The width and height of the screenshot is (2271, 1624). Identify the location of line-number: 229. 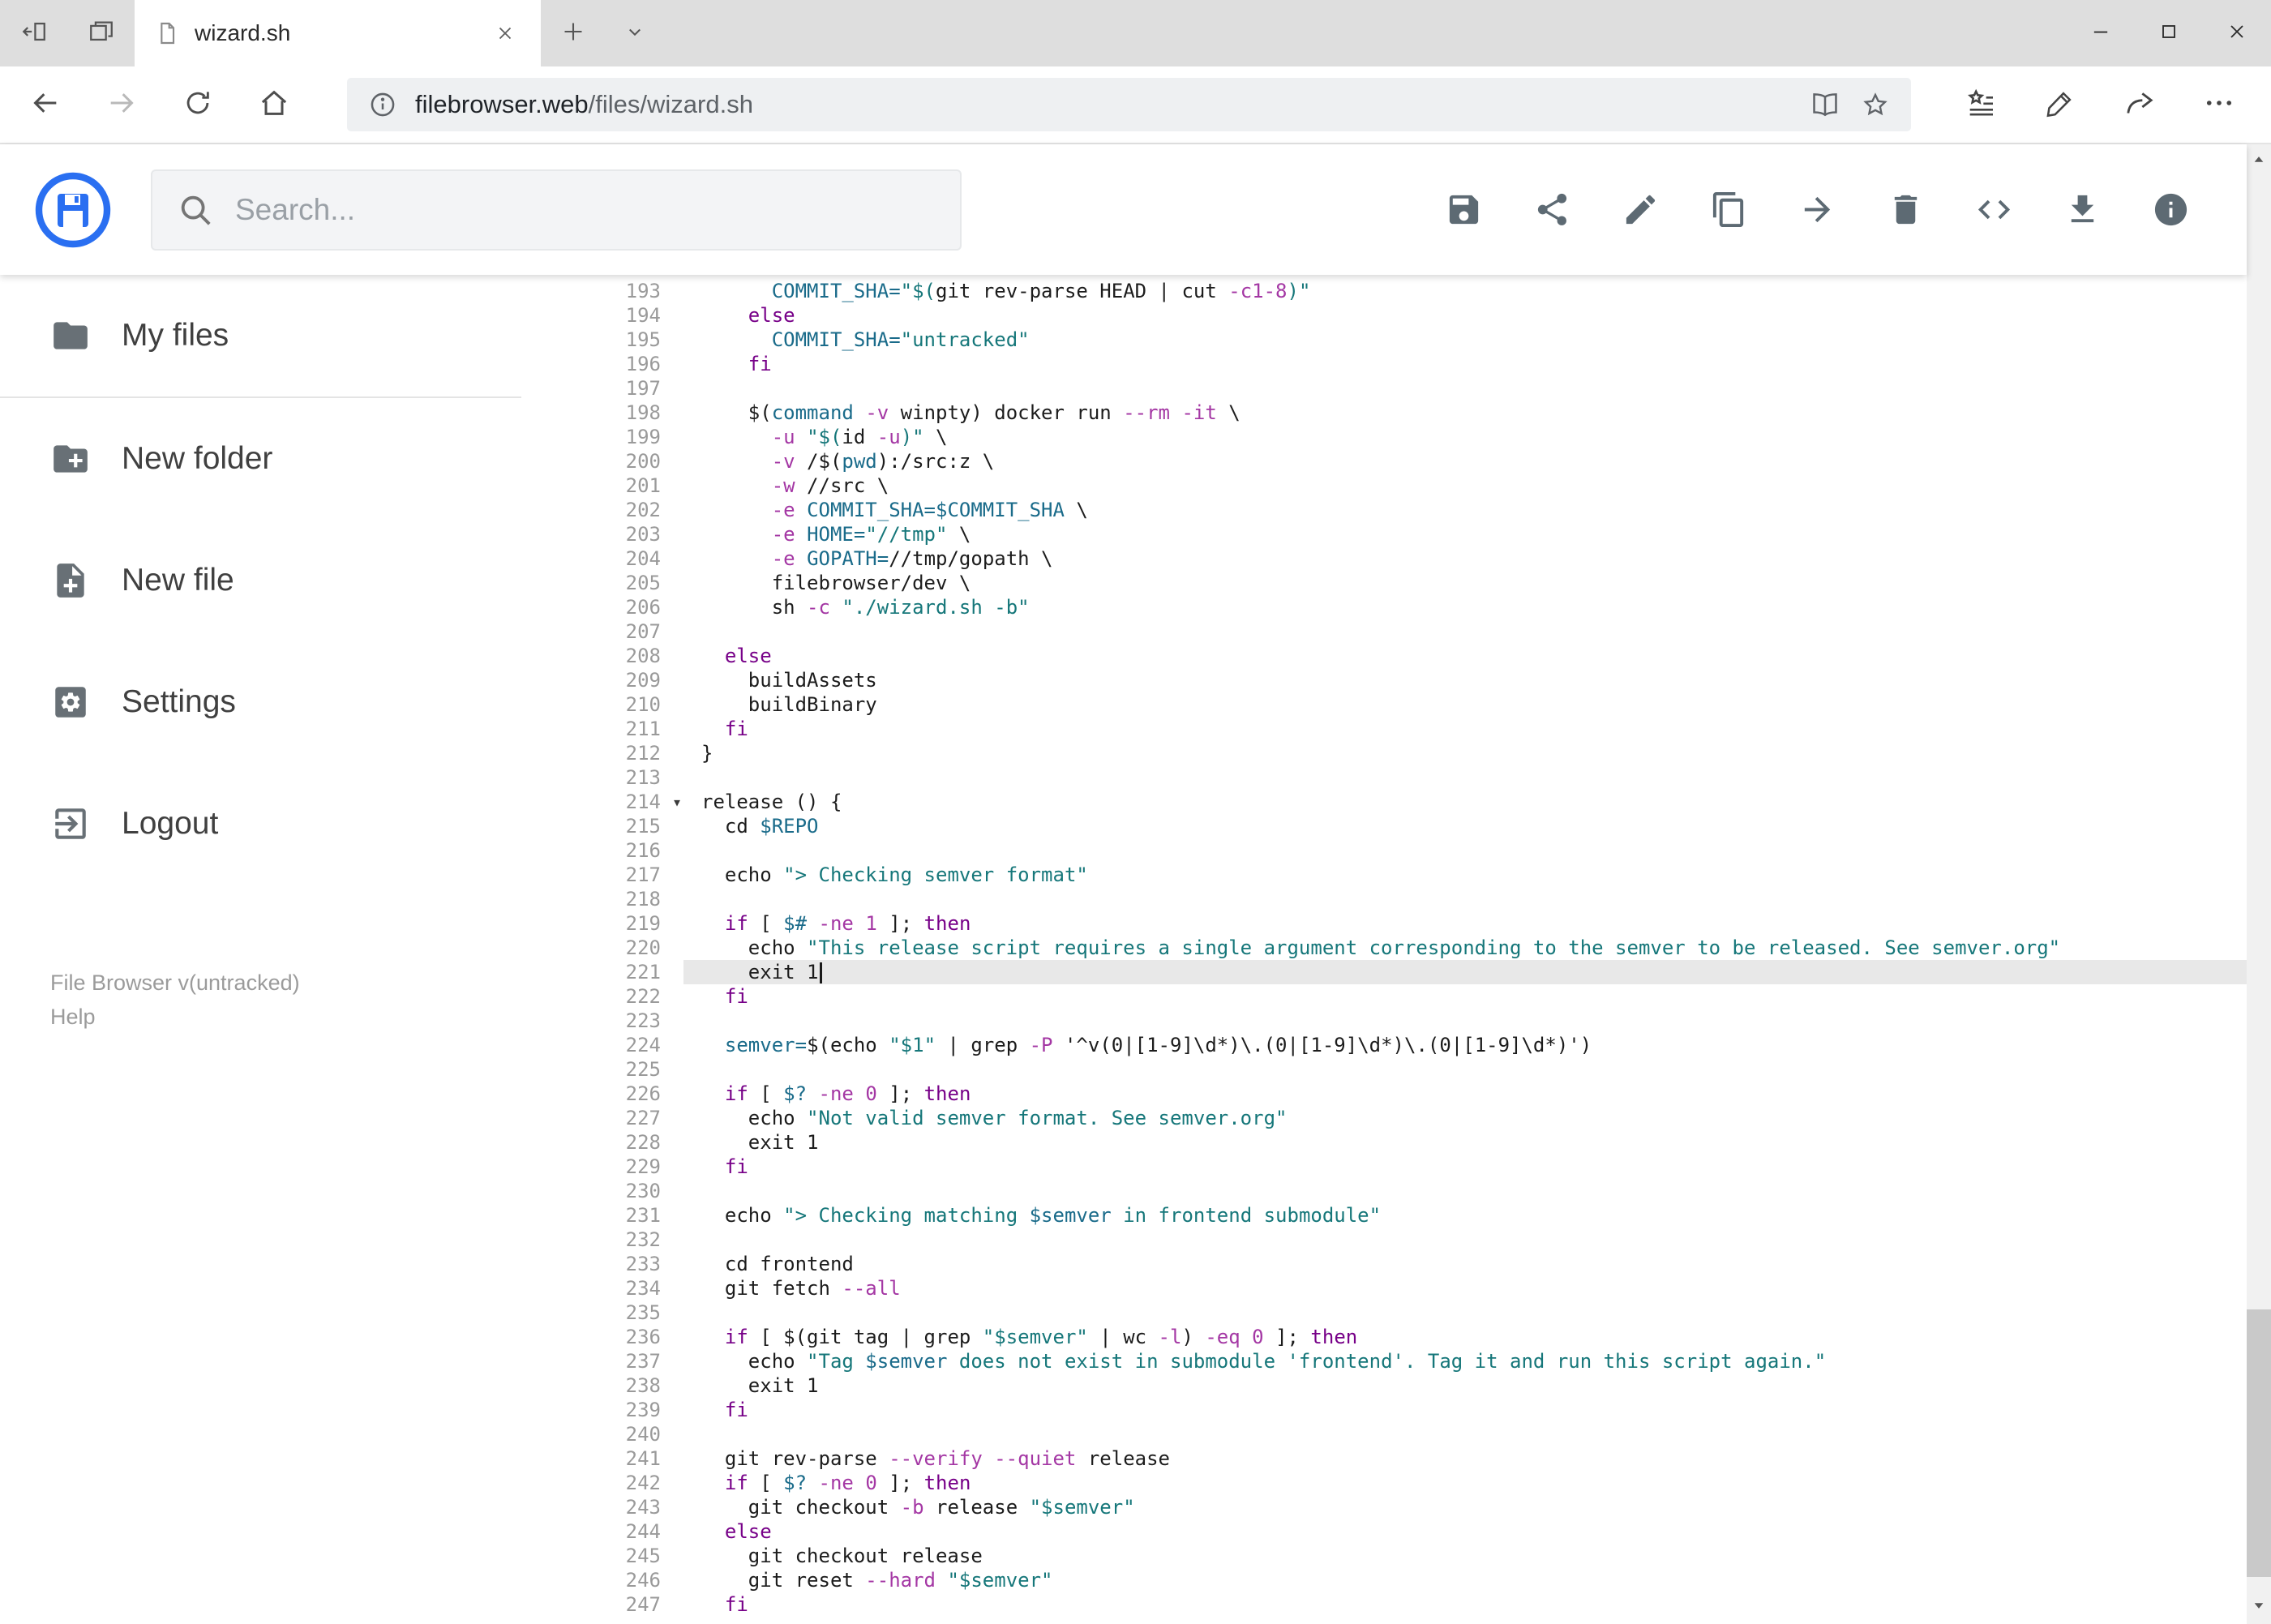
(602, 1167).